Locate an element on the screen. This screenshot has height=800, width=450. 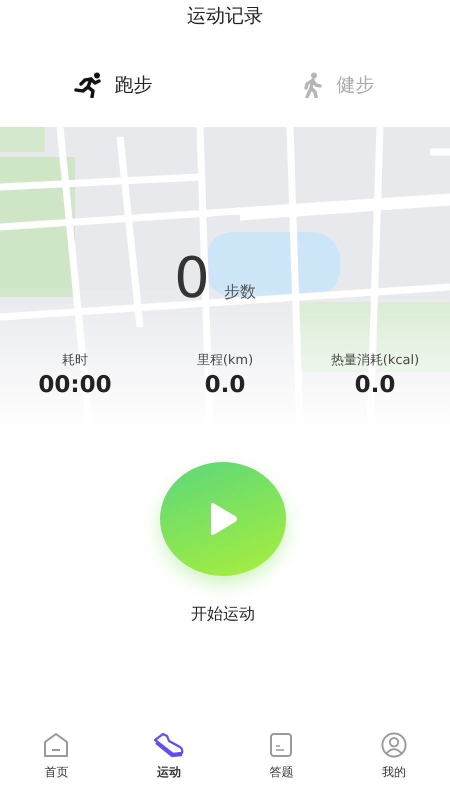
nav-tab: 我的 is located at coordinates (394, 756).